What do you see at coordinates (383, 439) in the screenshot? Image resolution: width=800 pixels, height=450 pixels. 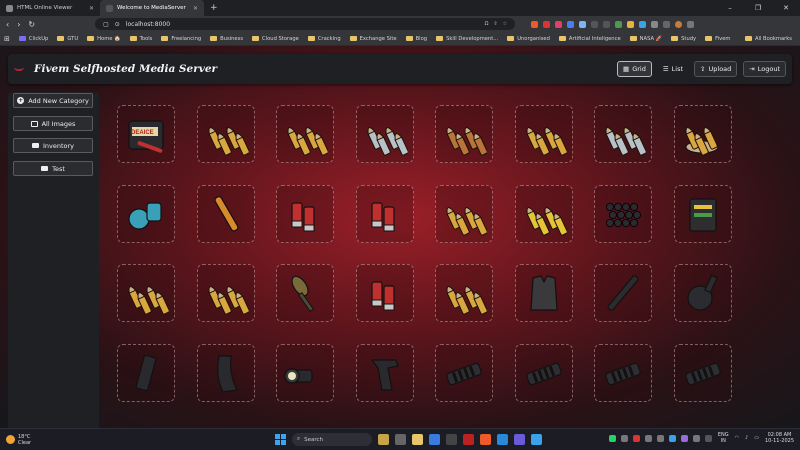 I see `widgets-app-icon` at bounding box center [383, 439].